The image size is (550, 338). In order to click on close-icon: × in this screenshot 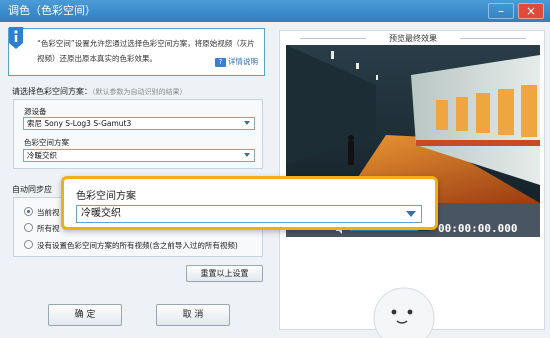, I will do `click(531, 11)`.